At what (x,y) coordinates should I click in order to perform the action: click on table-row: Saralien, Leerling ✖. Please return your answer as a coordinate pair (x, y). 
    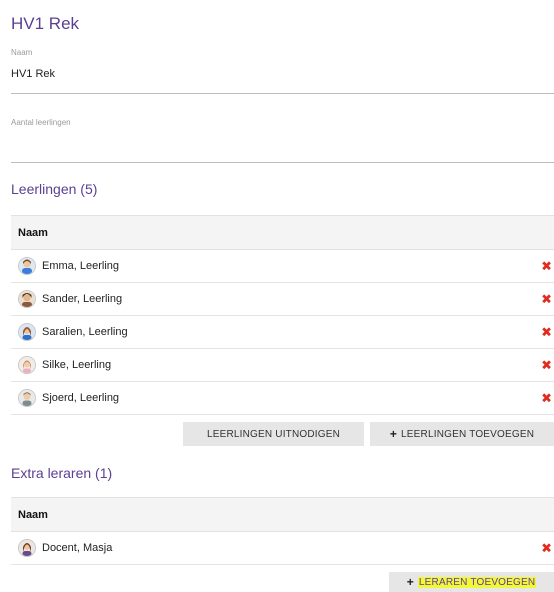
    Looking at the image, I should click on (282, 332).